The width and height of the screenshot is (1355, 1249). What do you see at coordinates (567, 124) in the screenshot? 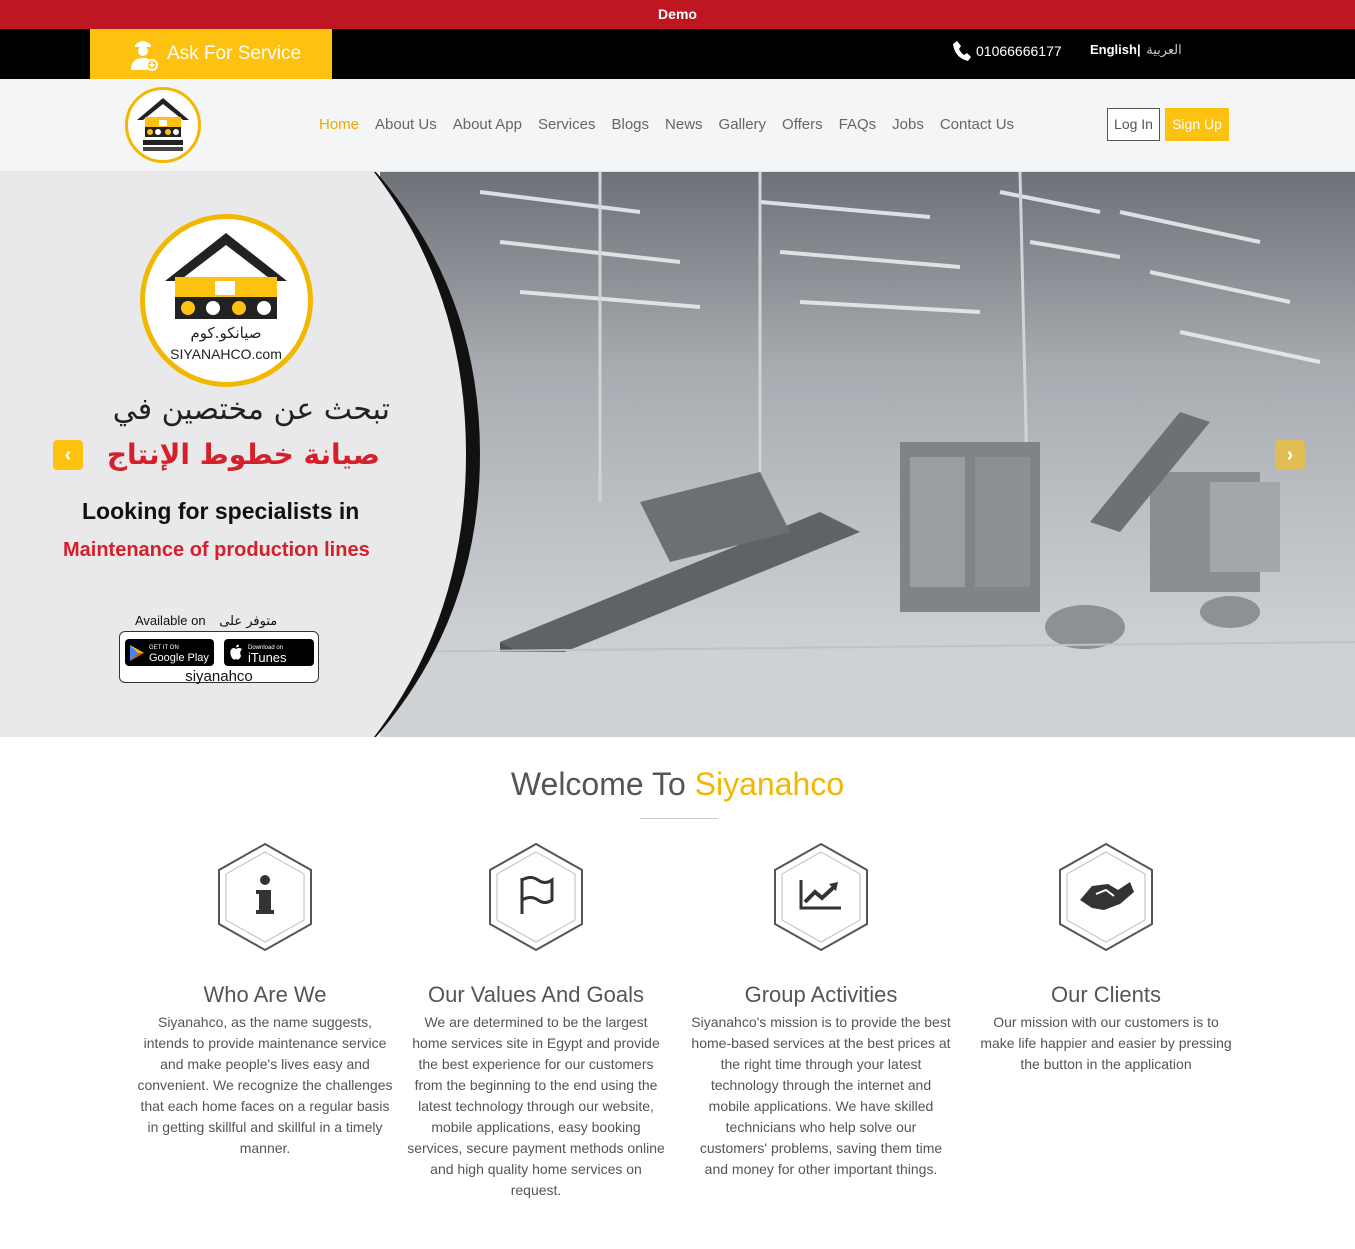
I see `nav-services: Services` at bounding box center [567, 124].